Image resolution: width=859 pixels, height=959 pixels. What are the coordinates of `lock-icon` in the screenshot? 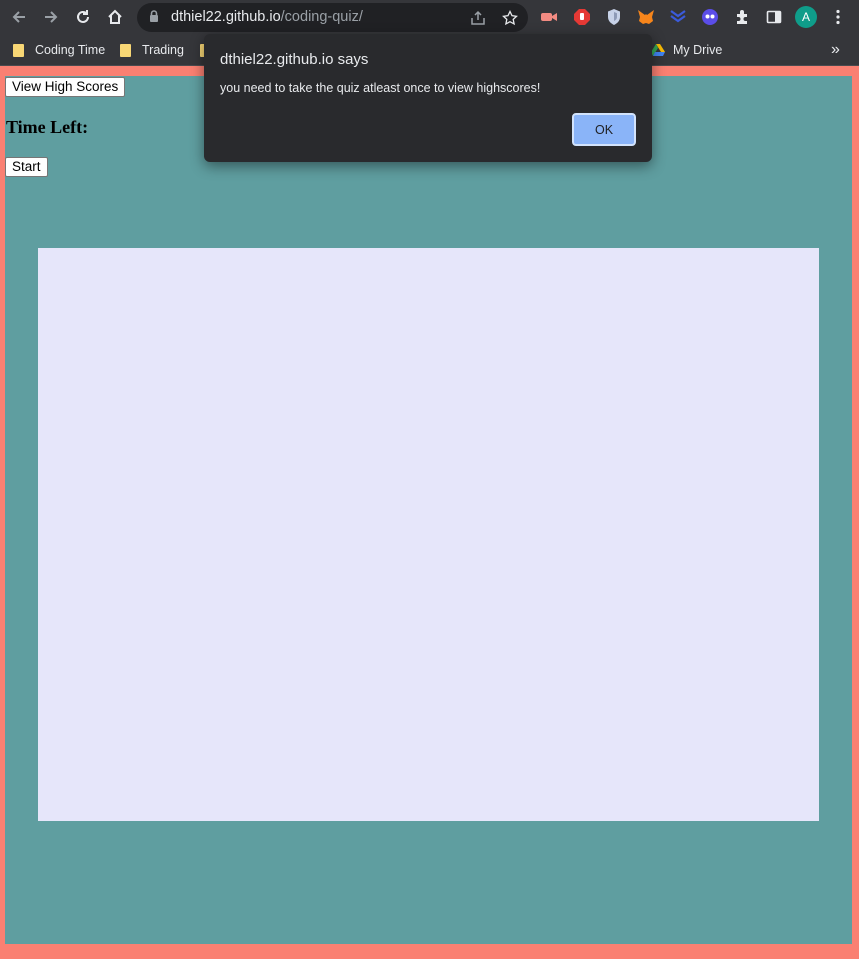 It's located at (154, 19).